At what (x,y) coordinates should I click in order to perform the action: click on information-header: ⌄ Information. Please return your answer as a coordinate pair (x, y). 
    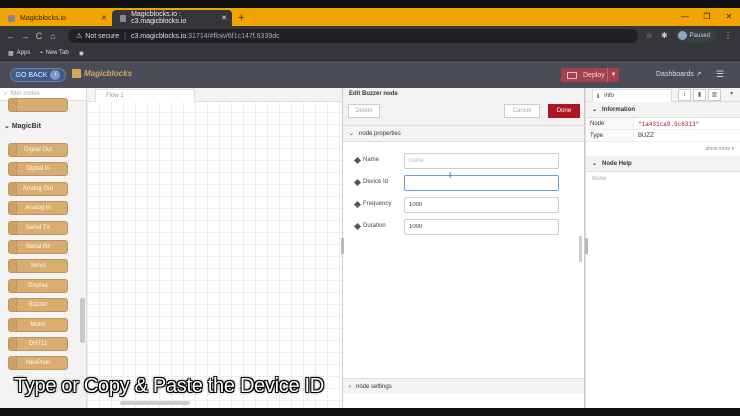
    Looking at the image, I should click on (663, 110).